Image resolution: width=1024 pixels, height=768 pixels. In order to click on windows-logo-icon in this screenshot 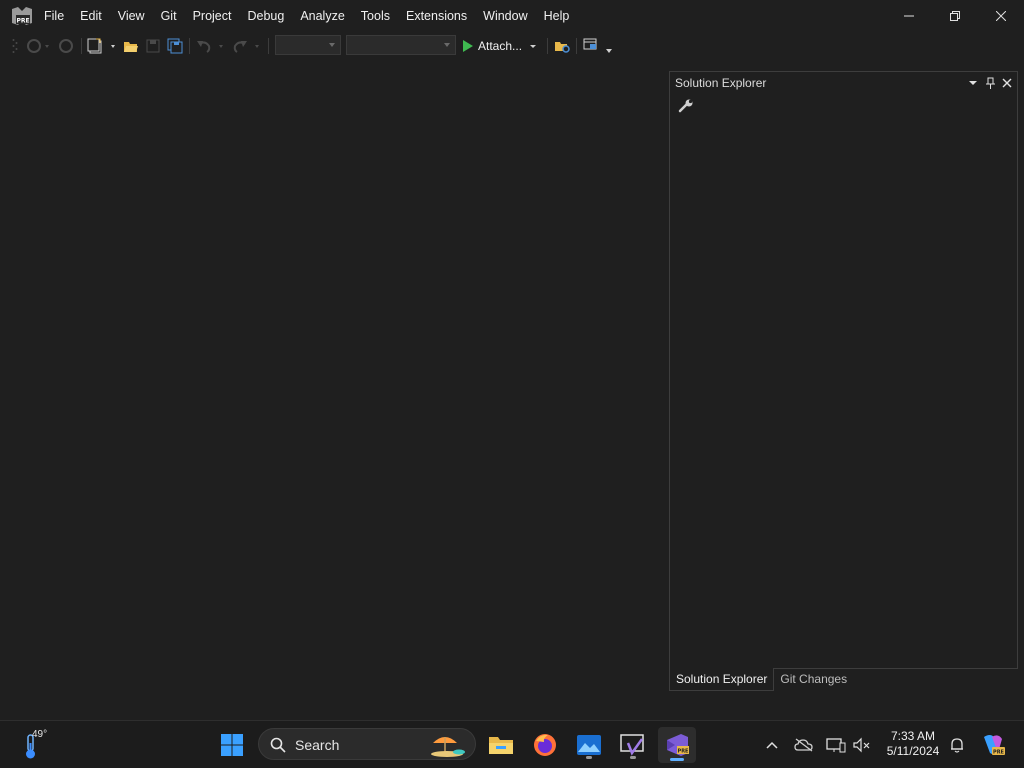, I will do `click(232, 745)`.